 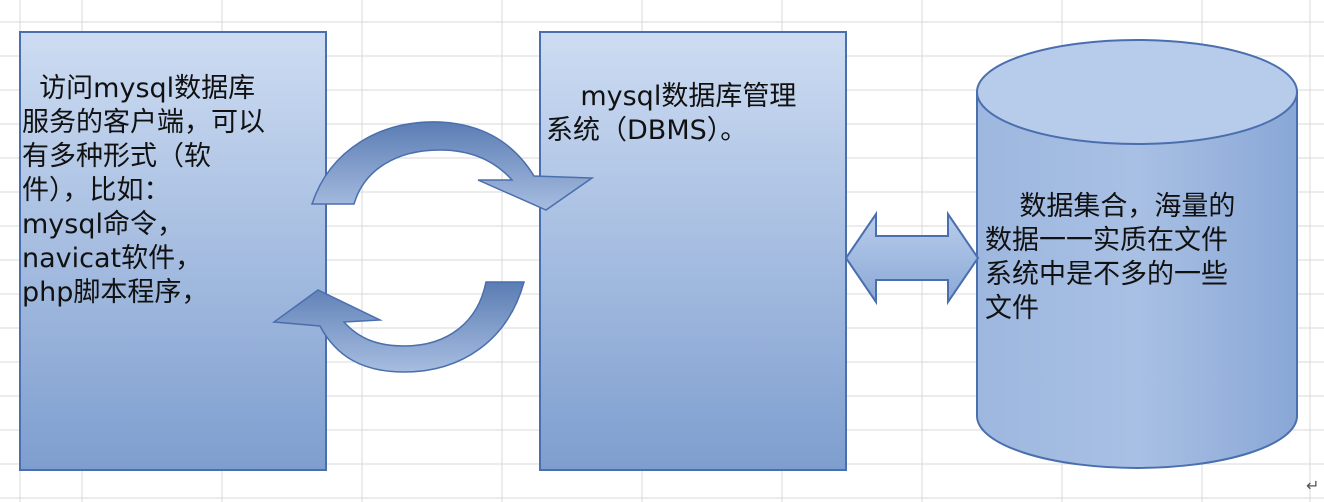 What do you see at coordinates (1106, 274) in the screenshot?
I see `data-cylinder-line: 系统中是不多的一些` at bounding box center [1106, 274].